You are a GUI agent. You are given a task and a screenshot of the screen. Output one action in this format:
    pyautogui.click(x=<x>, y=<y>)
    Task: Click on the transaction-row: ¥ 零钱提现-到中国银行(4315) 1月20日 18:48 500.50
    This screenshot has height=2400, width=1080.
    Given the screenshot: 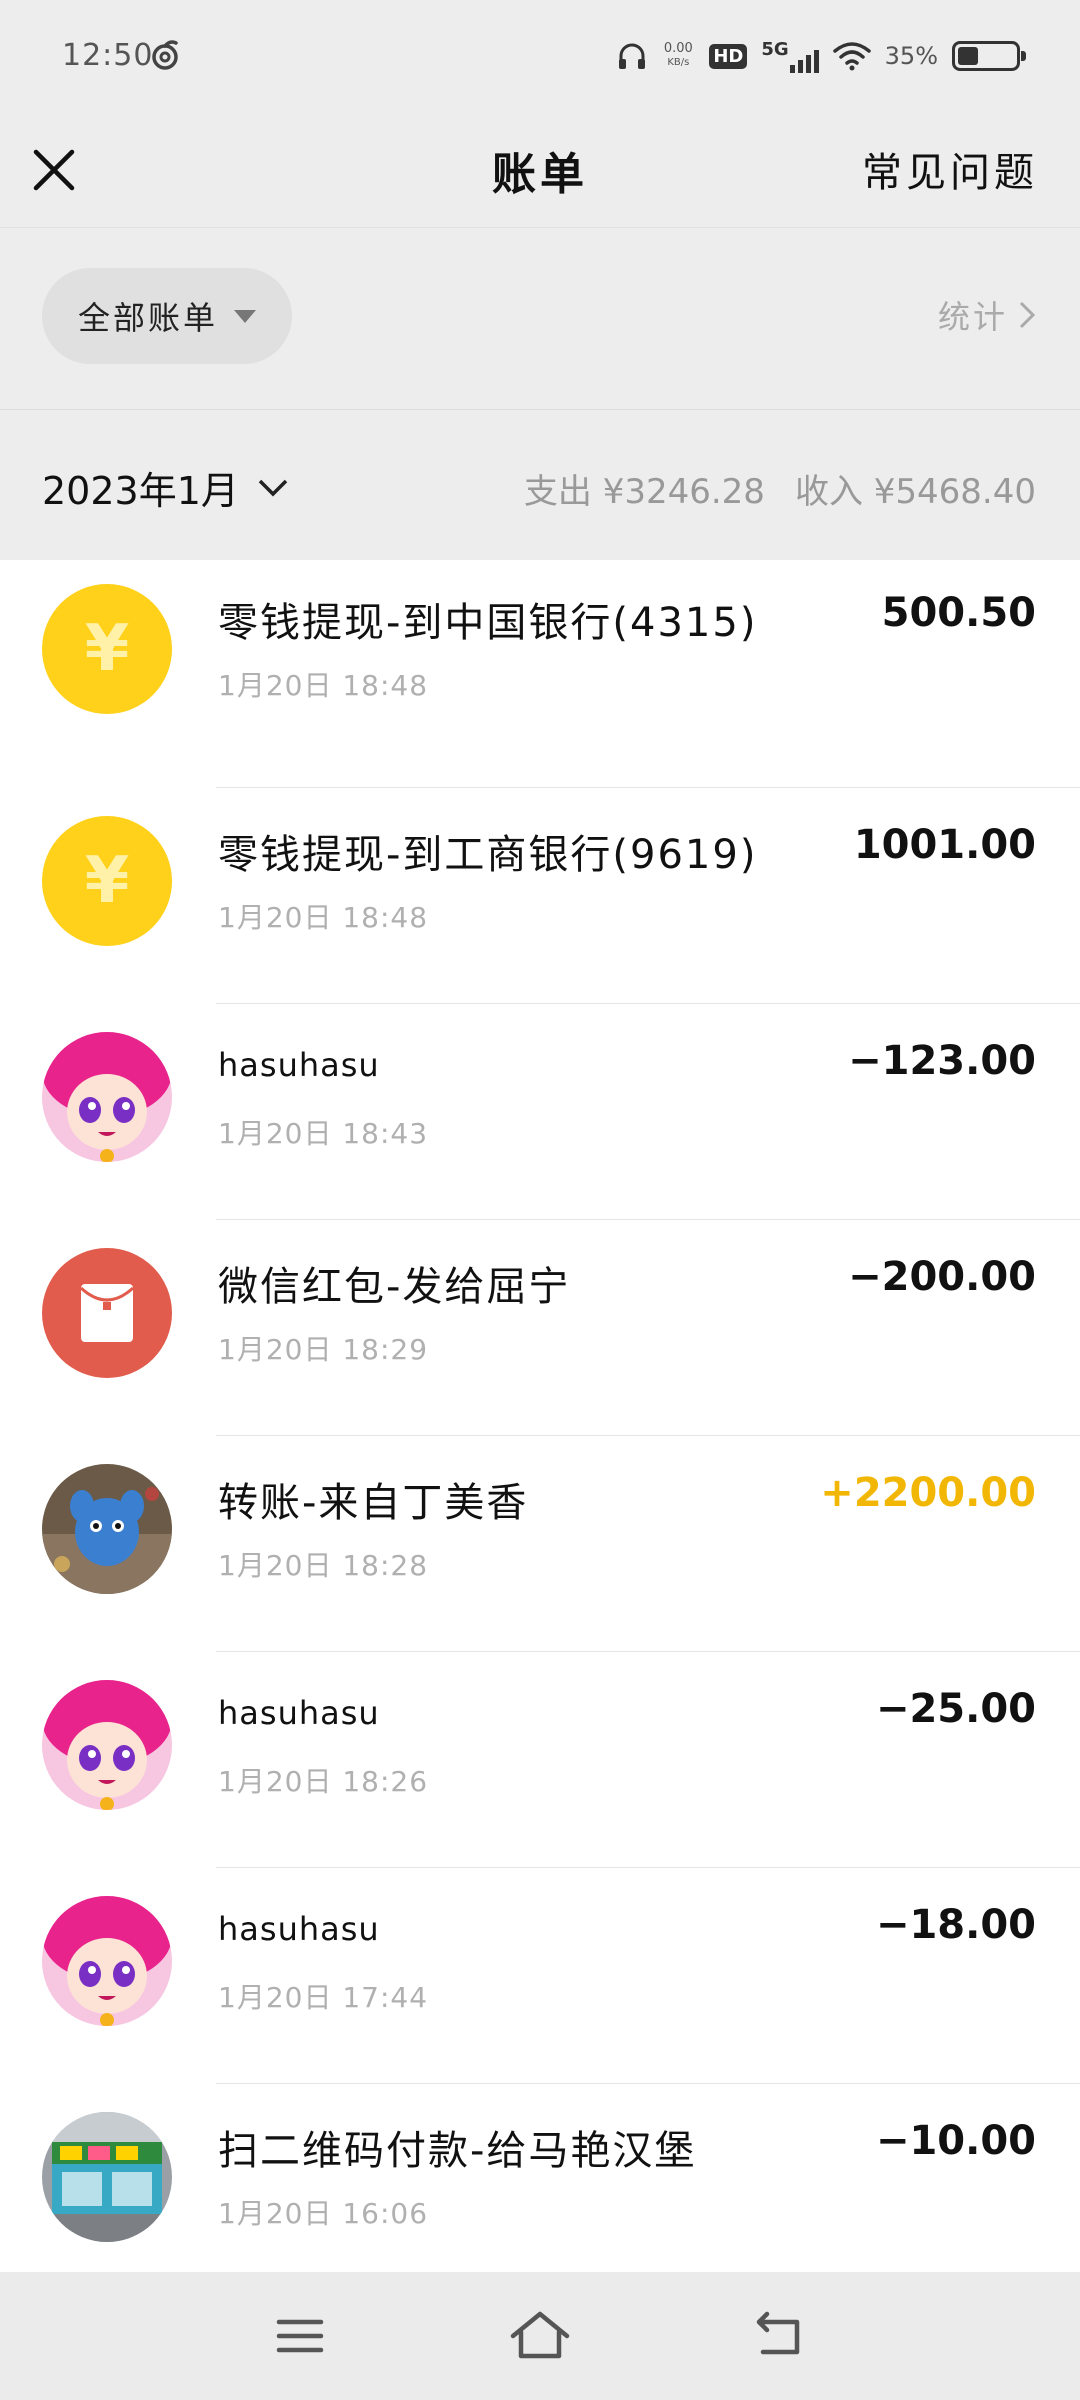 What is the action you would take?
    pyautogui.click(x=540, y=680)
    